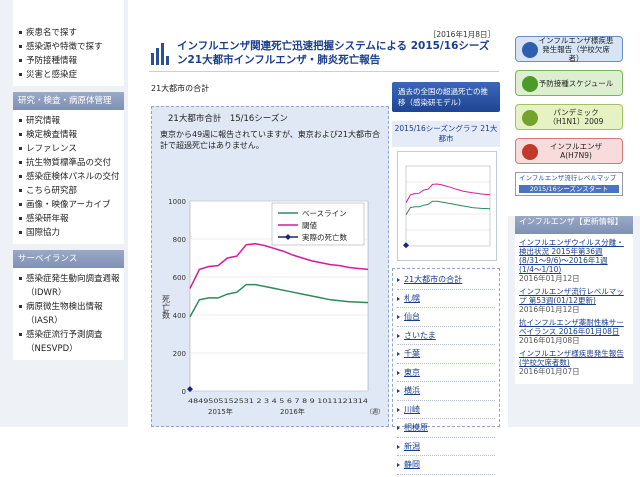 The height and width of the screenshot is (477, 640). I want to click on right-nav-button-label: 予防接種スケジュール, so click(576, 83).